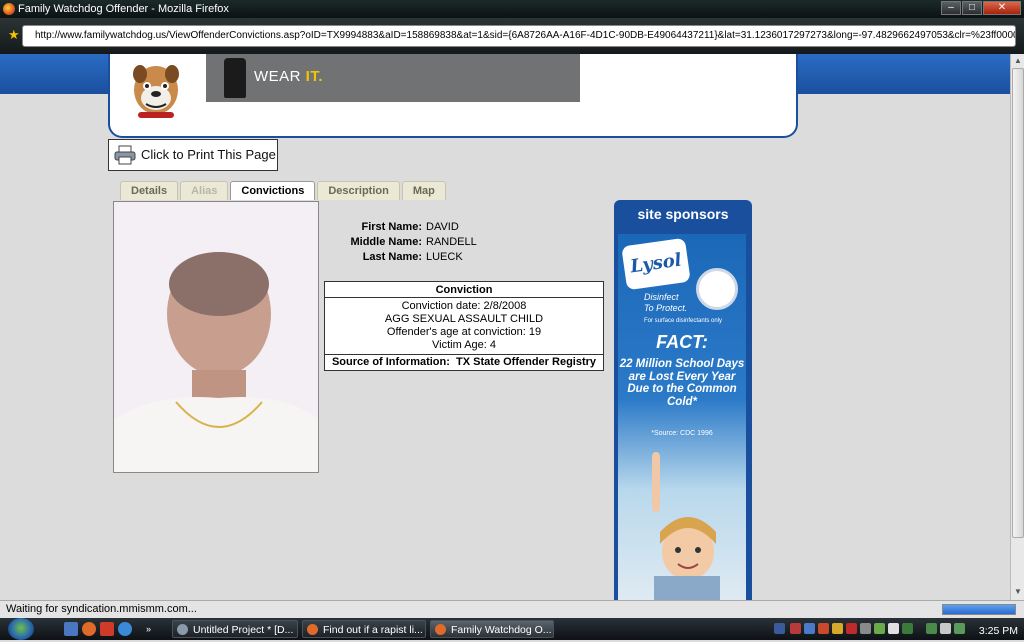 The width and height of the screenshot is (1024, 642). What do you see at coordinates (423, 190) in the screenshot?
I see `tab-map: Map` at bounding box center [423, 190].